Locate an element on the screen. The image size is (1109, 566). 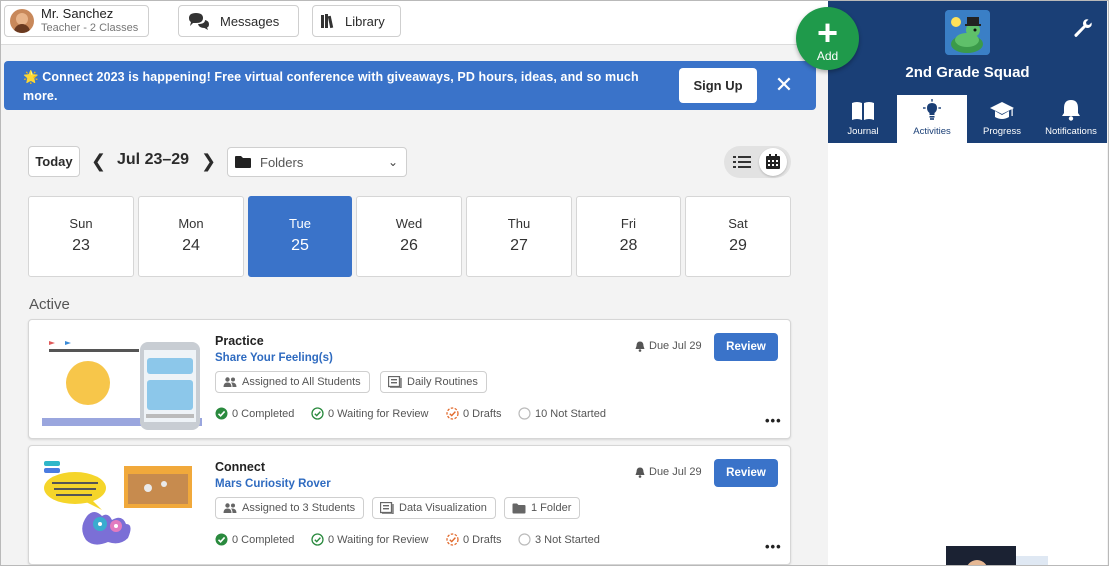
close-icon: ✕ is located at coordinates (784, 85).